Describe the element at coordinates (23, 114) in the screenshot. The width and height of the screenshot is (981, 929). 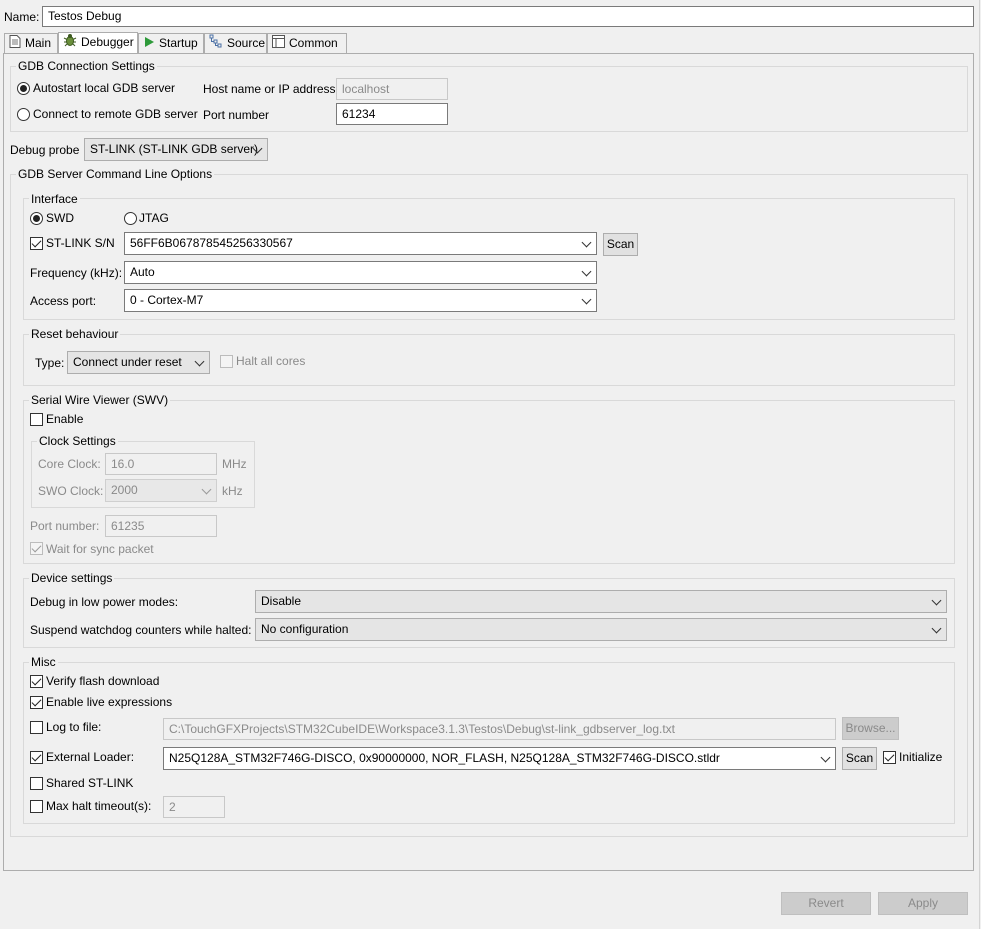
I see `remote-radio` at that location.